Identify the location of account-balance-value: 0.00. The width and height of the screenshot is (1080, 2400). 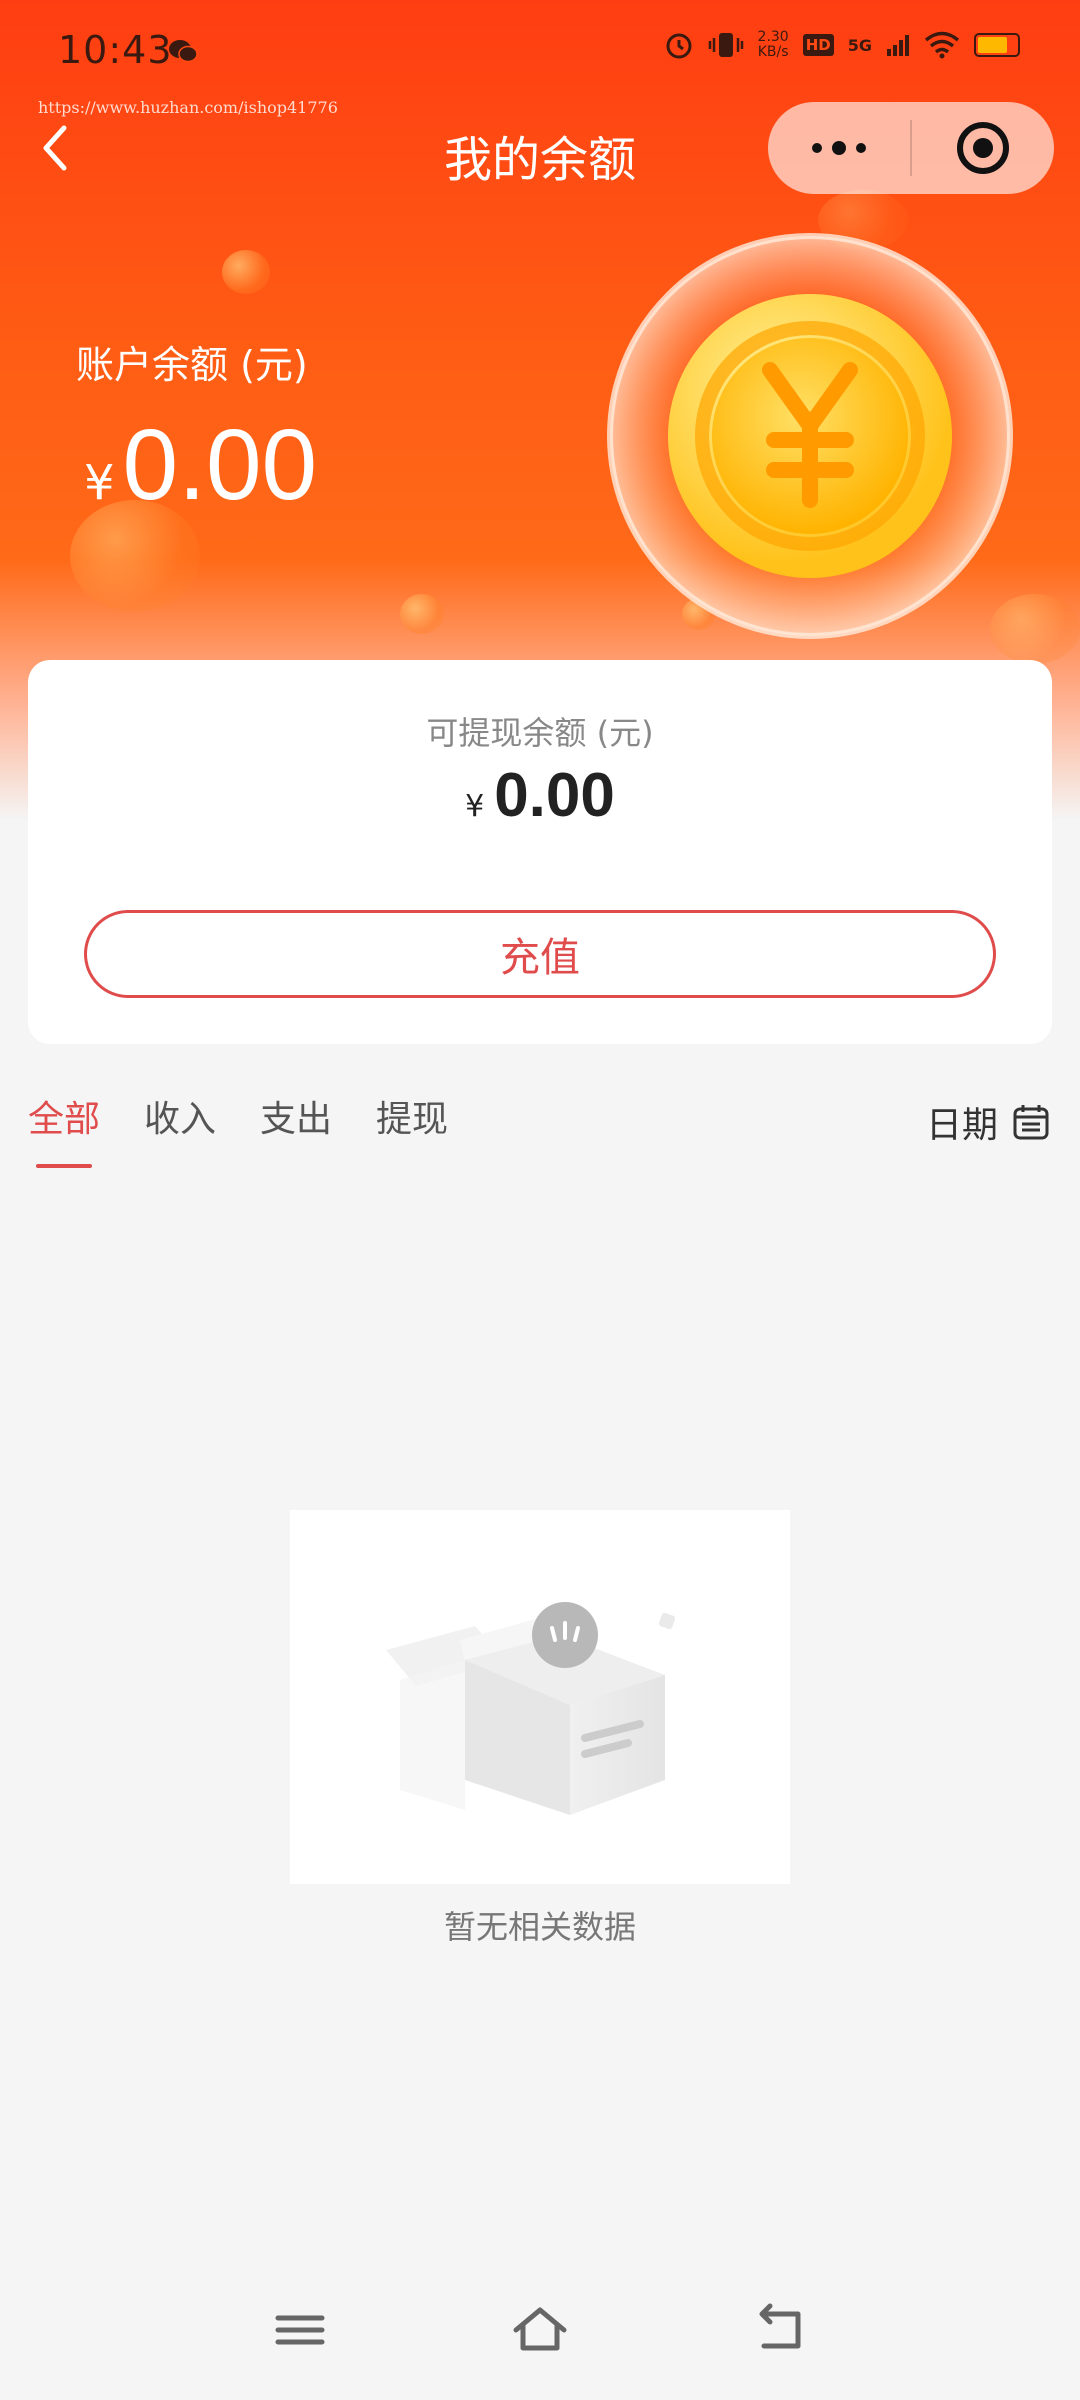
(220, 465).